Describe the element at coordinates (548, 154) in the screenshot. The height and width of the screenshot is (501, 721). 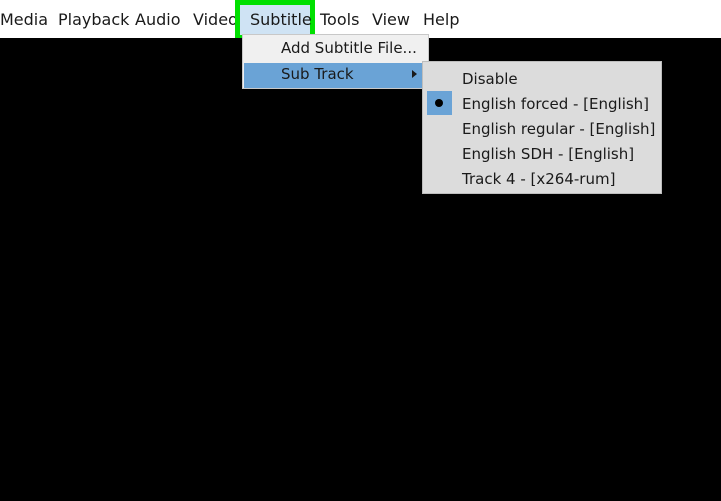
I see `track-item-label: English SDH - [English]` at that location.